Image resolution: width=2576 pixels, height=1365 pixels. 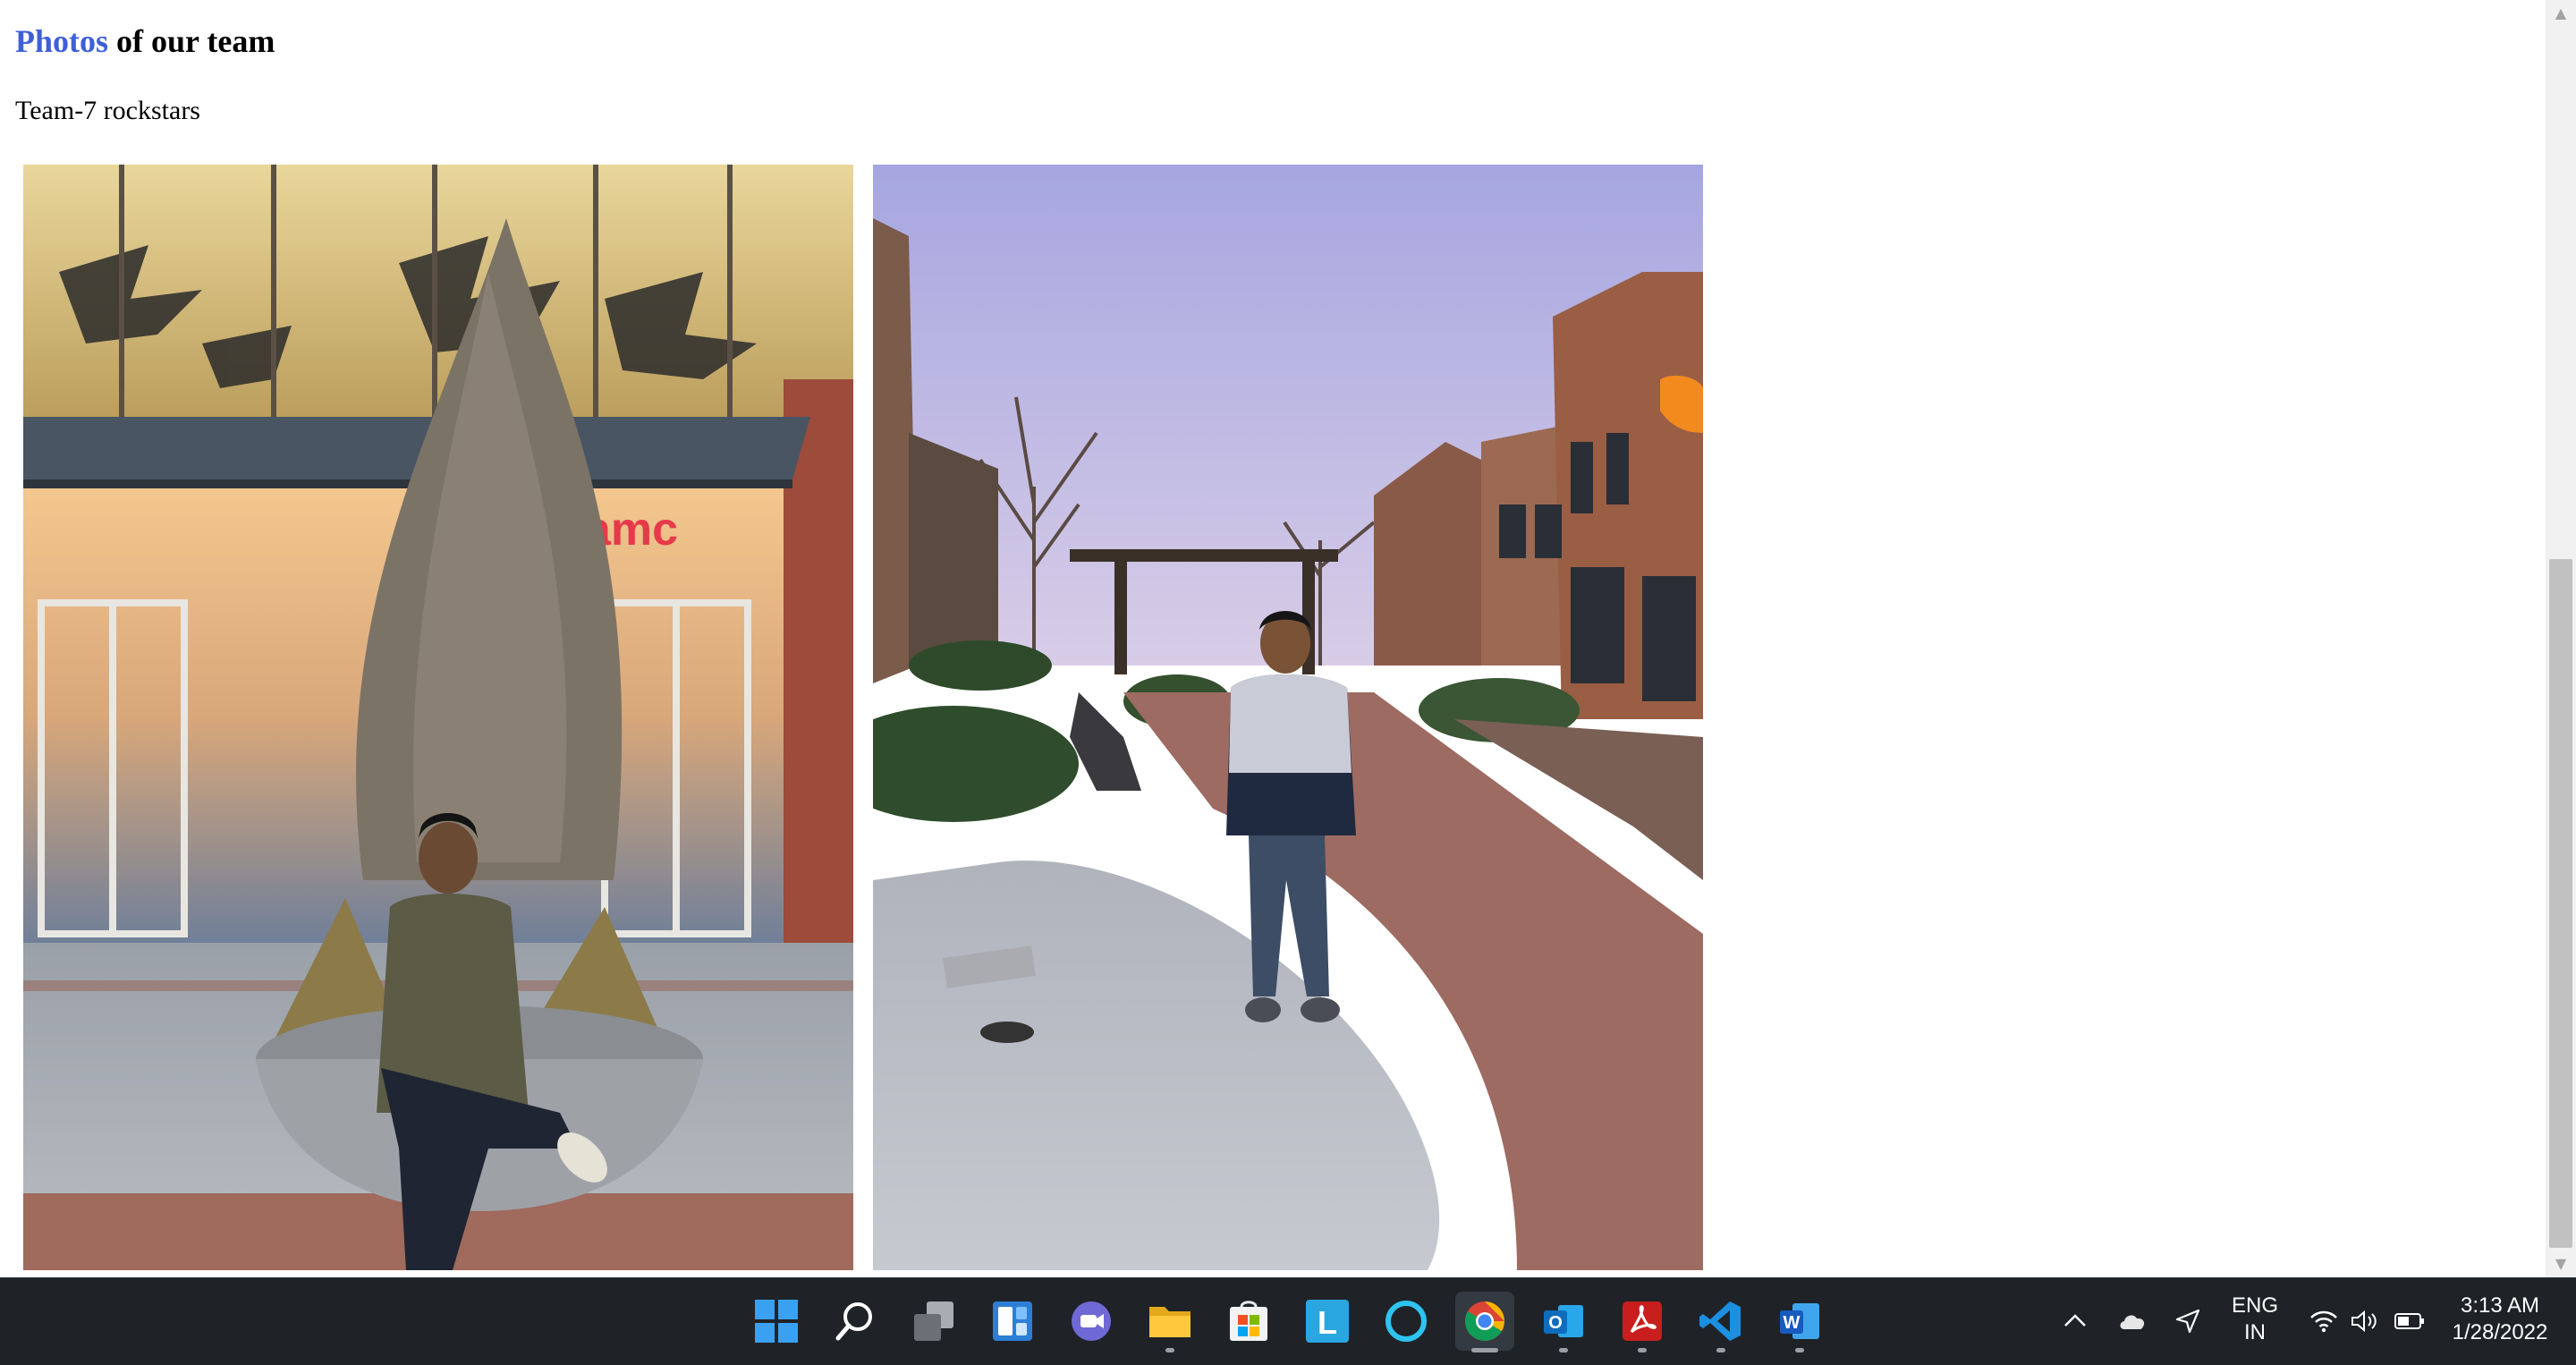 I want to click on search-button, so click(x=855, y=1321).